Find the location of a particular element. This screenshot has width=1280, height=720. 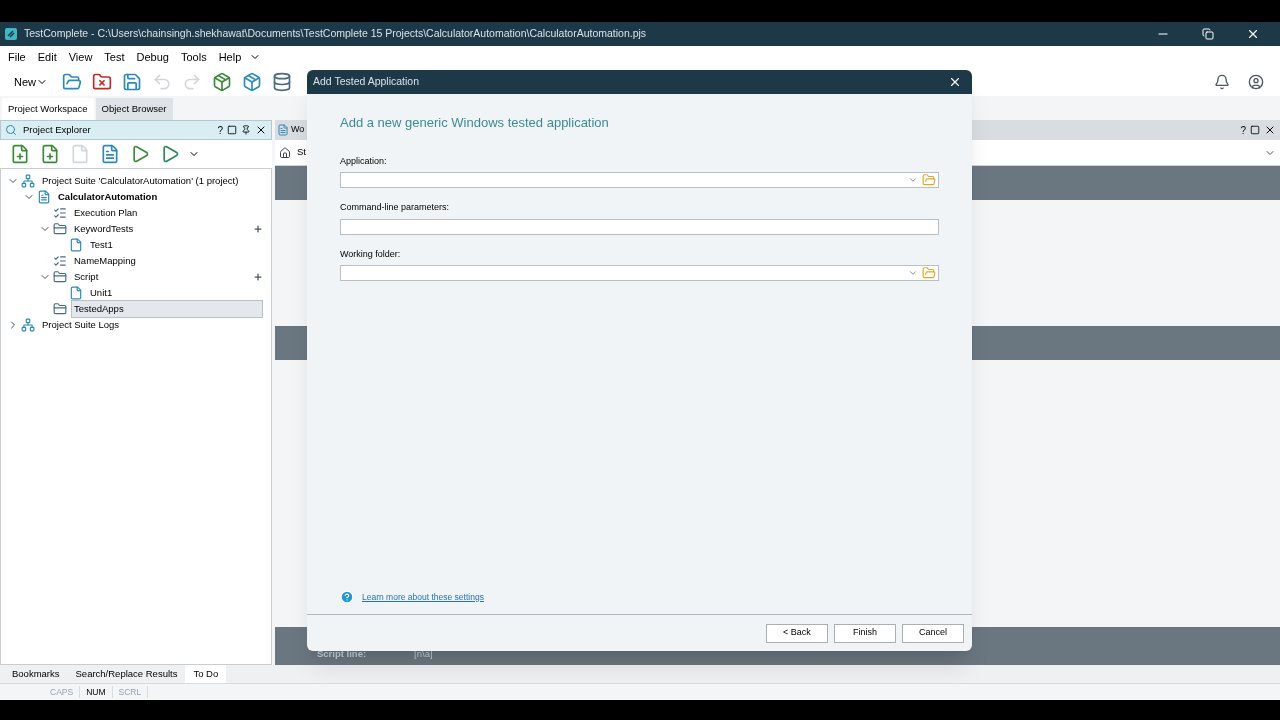

menu-item: Test is located at coordinates (114, 57).